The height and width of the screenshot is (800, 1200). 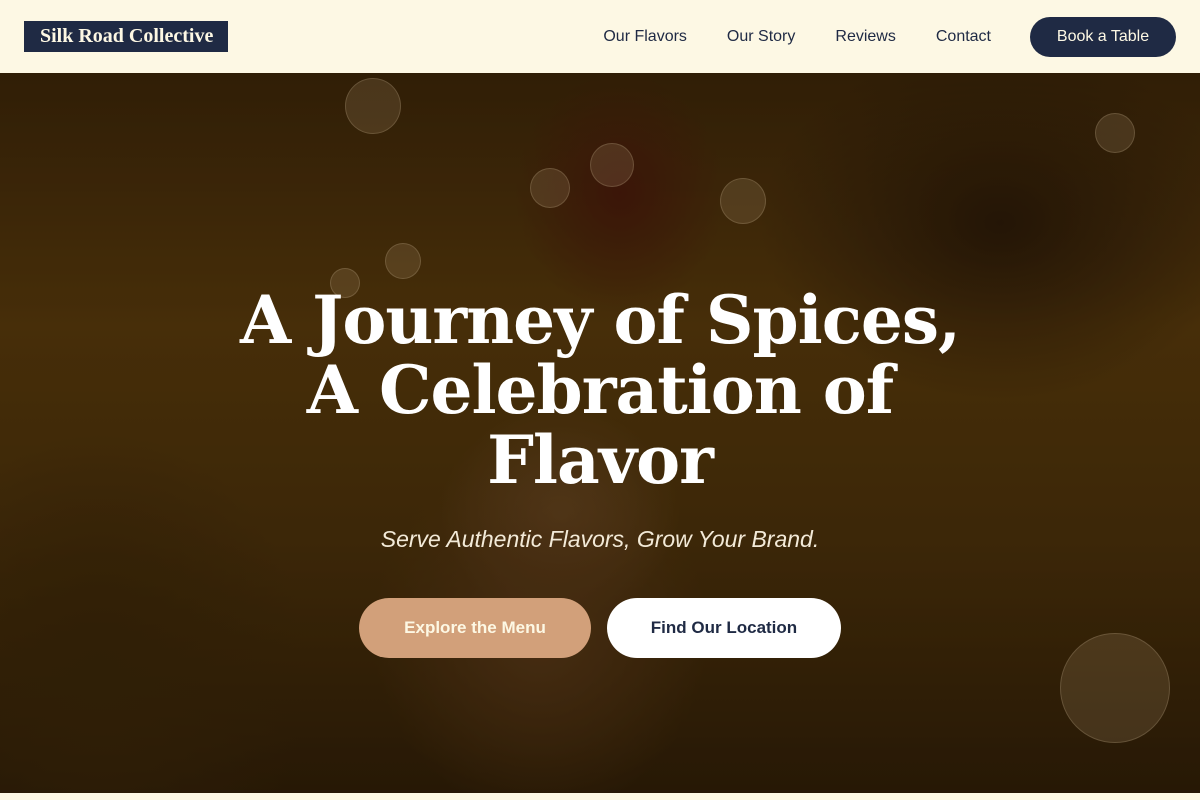 What do you see at coordinates (600, 628) in the screenshot?
I see `hero-cta-group: Explore the Menu Find Our Location` at bounding box center [600, 628].